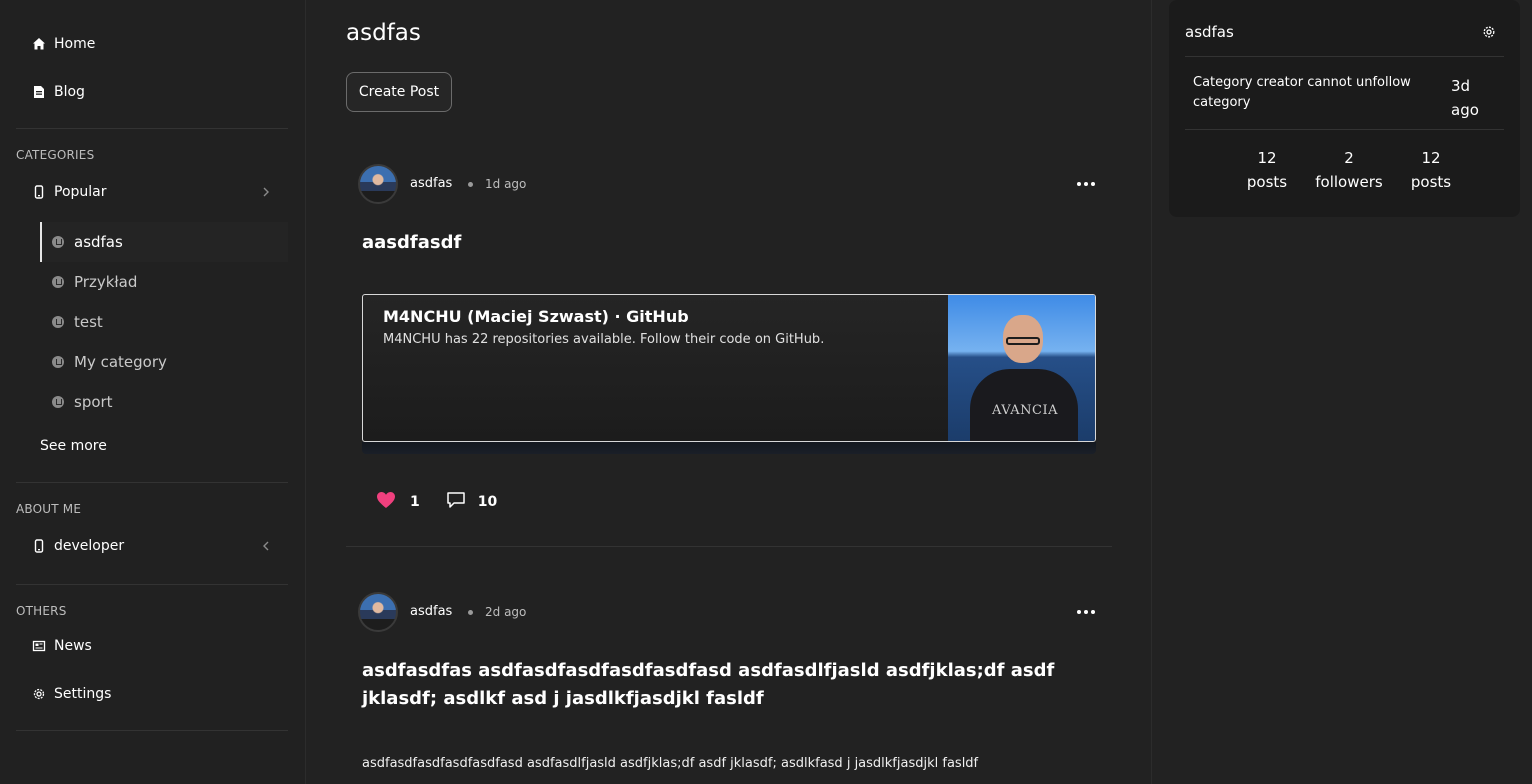 The height and width of the screenshot is (784, 1532). I want to click on sidebar-item-popular: Popular, so click(152, 192).